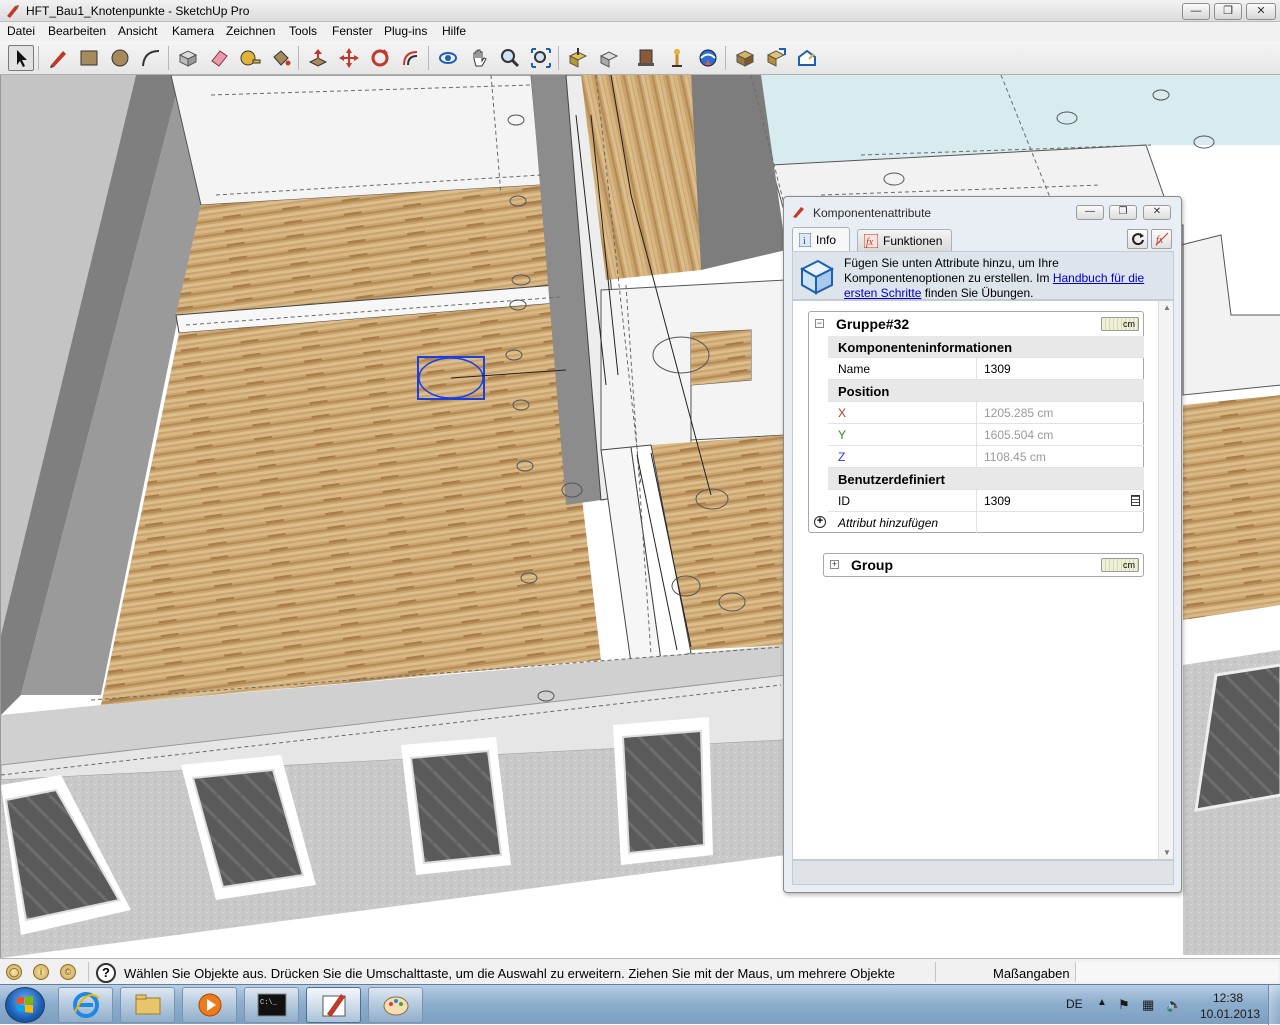 This screenshot has width=1280, height=1025. What do you see at coordinates (1120, 324) in the screenshot?
I see `units-badge: cm` at bounding box center [1120, 324].